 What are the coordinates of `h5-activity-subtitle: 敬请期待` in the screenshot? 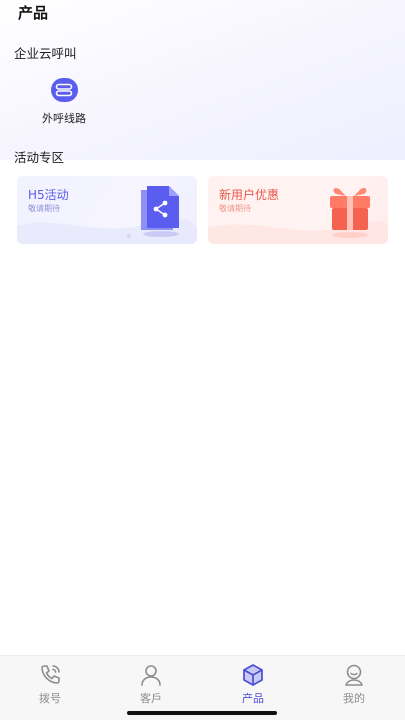 It's located at (44, 208).